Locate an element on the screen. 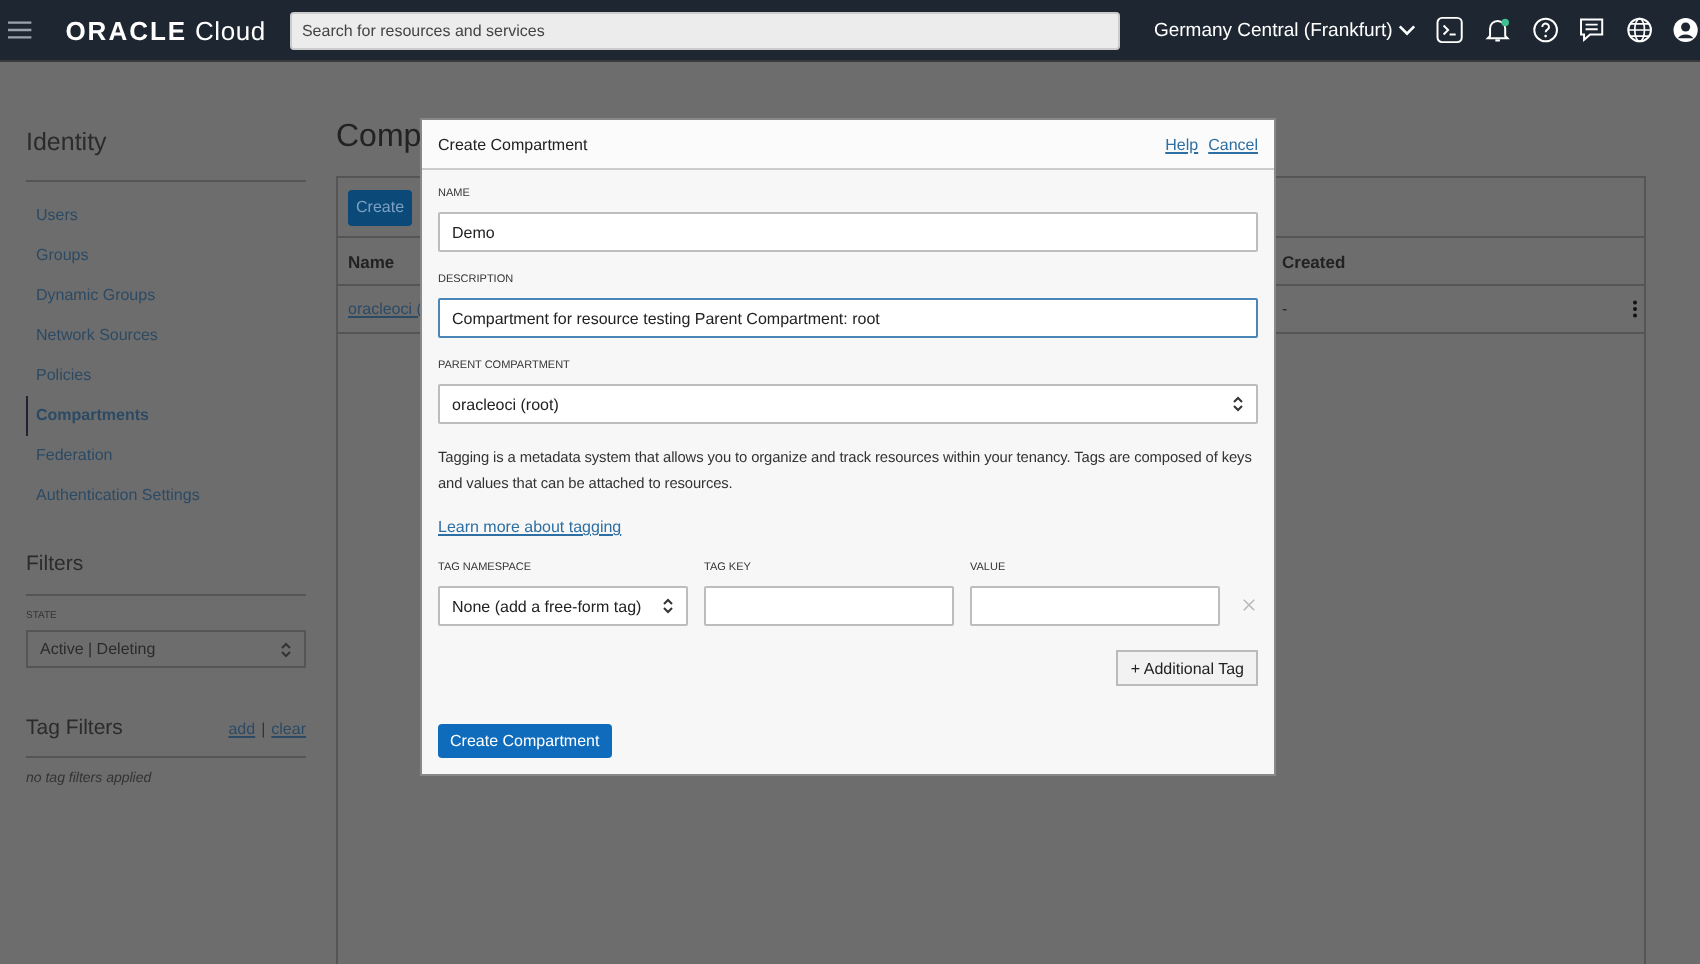 The image size is (1700, 964). chat-icon is located at coordinates (1592, 30).